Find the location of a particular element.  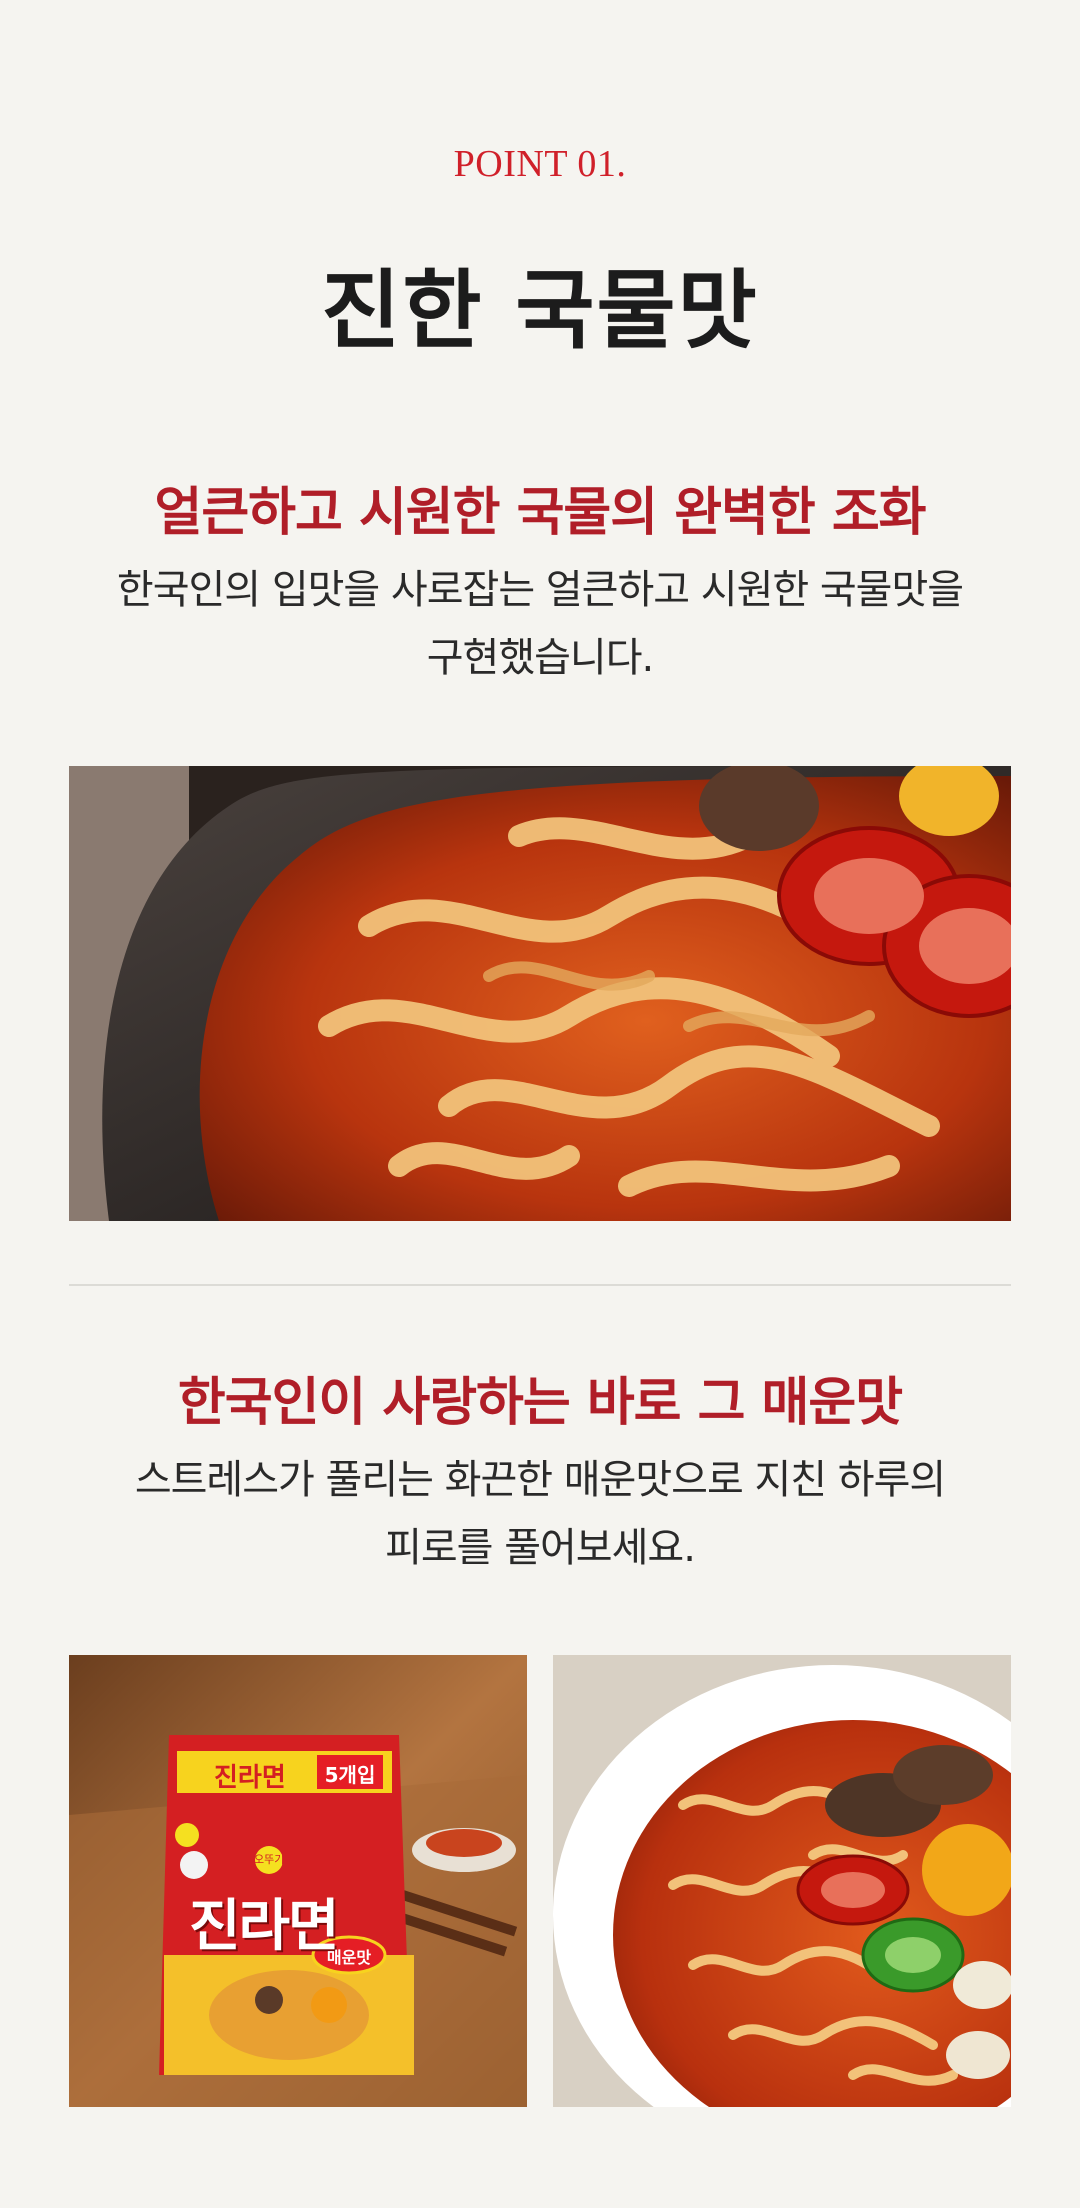

feature2-heading: 한국인이 사랑하는 바로 그 매운맛 is located at coordinates (540, 1403).